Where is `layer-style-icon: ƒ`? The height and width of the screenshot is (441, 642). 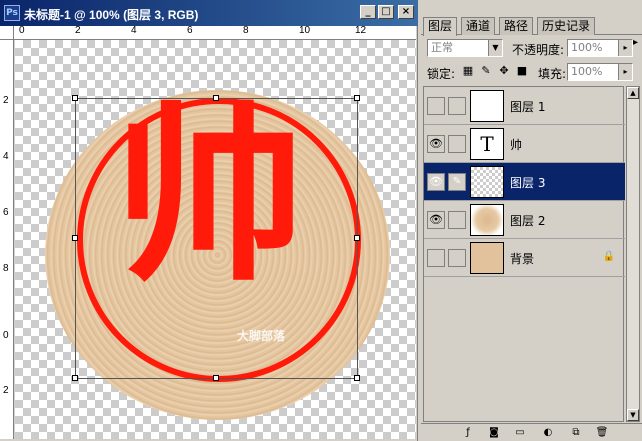 layer-style-icon: ƒ is located at coordinates (468, 433).